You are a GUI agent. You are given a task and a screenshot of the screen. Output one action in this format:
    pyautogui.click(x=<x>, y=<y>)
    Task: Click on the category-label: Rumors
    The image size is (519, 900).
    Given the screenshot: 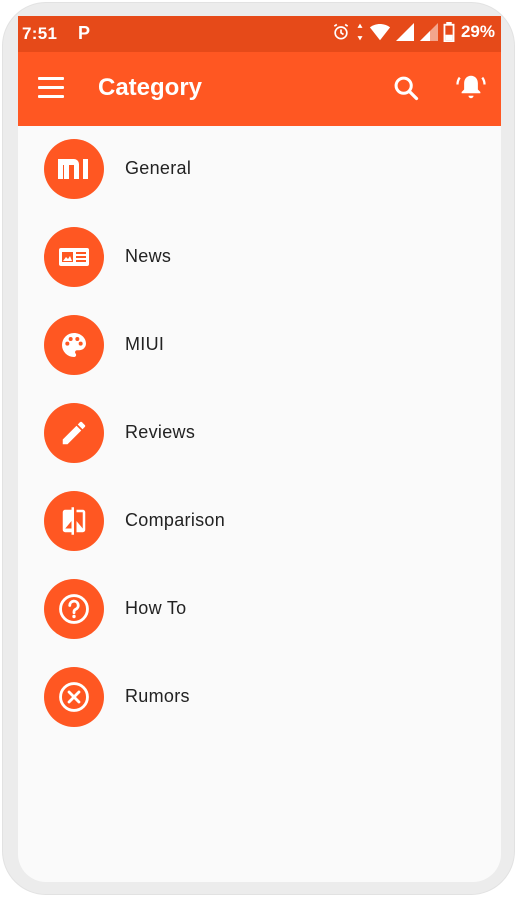 What is the action you would take?
    pyautogui.click(x=157, y=696)
    